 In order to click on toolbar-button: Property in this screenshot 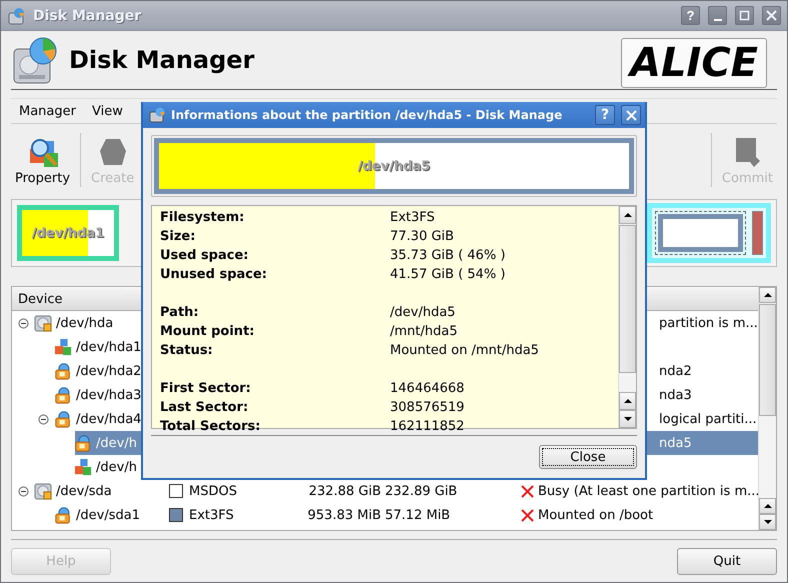, I will do `click(42, 160)`.